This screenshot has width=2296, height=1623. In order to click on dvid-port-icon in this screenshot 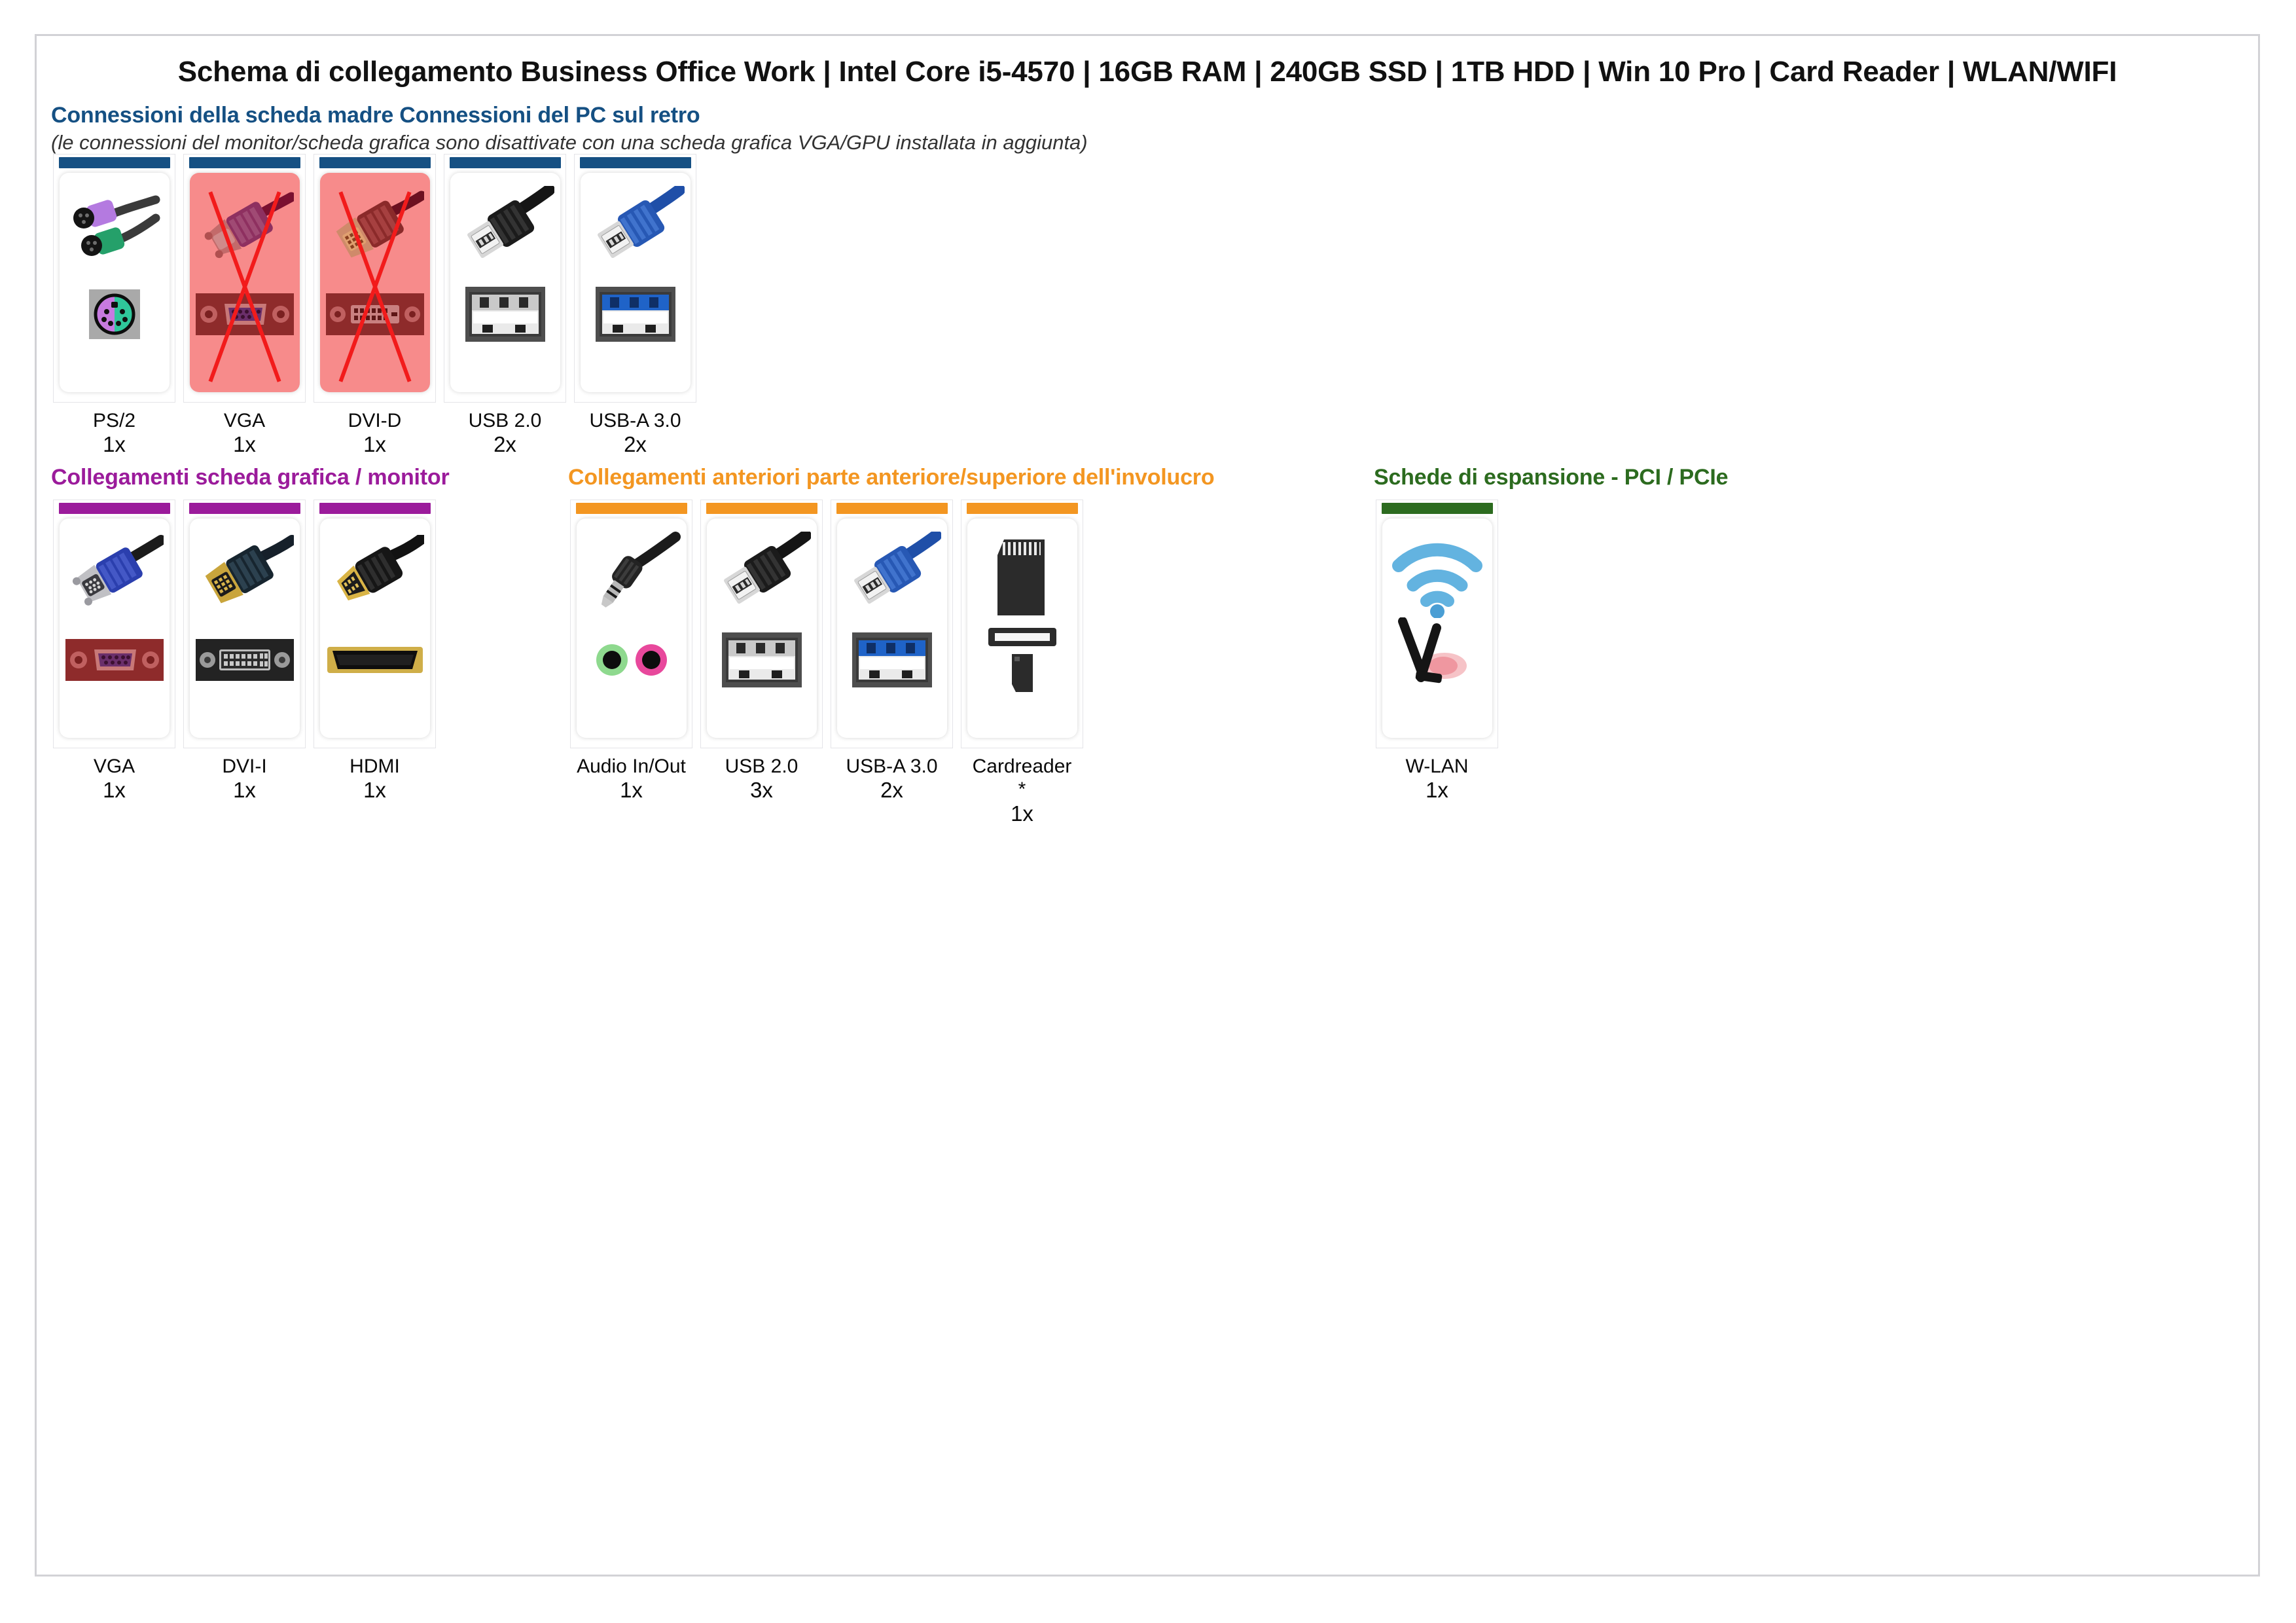, I will do `click(375, 314)`.